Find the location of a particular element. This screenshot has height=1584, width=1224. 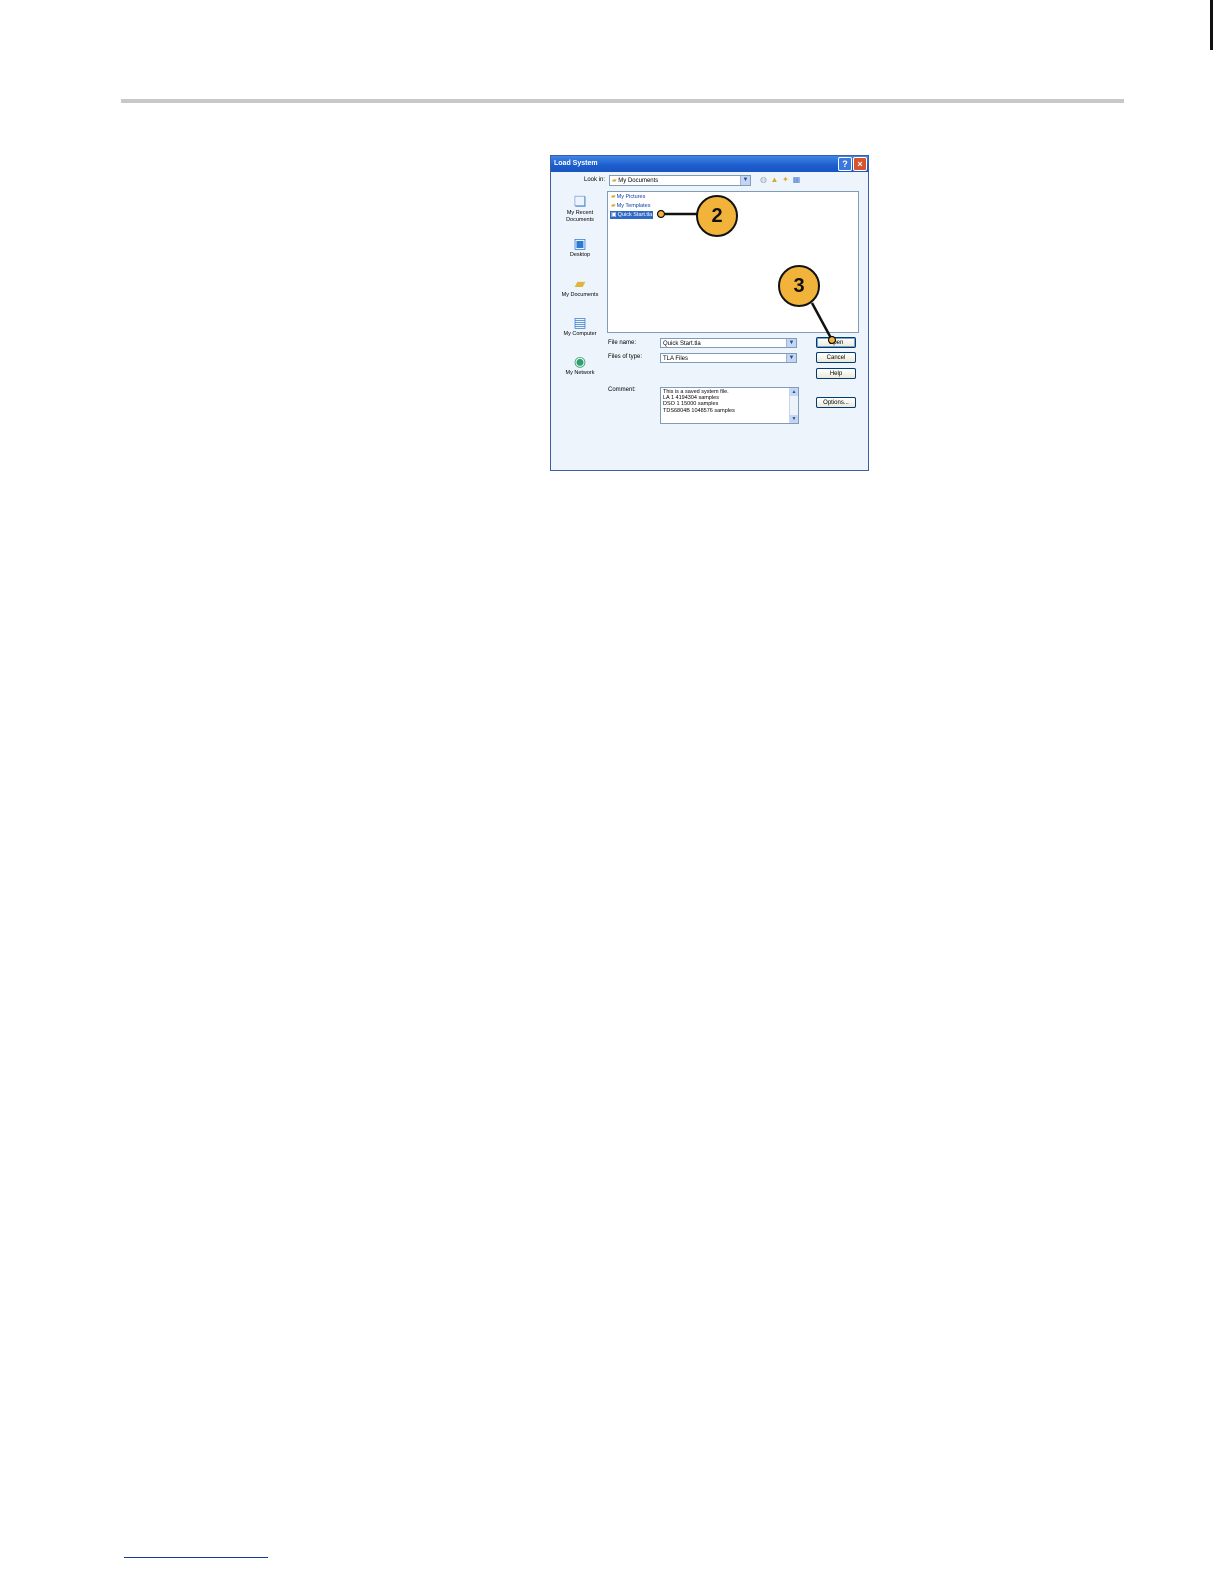

callout-3-leader is located at coordinates (822, 321).